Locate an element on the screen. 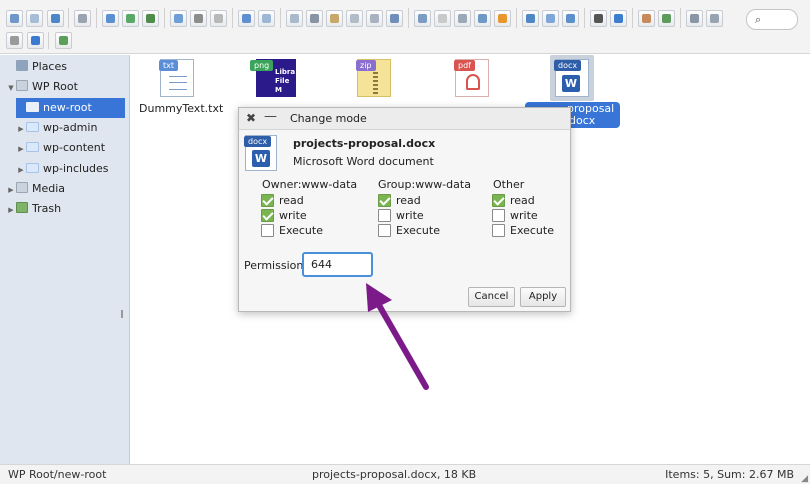  group-write-row: write is located at coordinates (401, 216).